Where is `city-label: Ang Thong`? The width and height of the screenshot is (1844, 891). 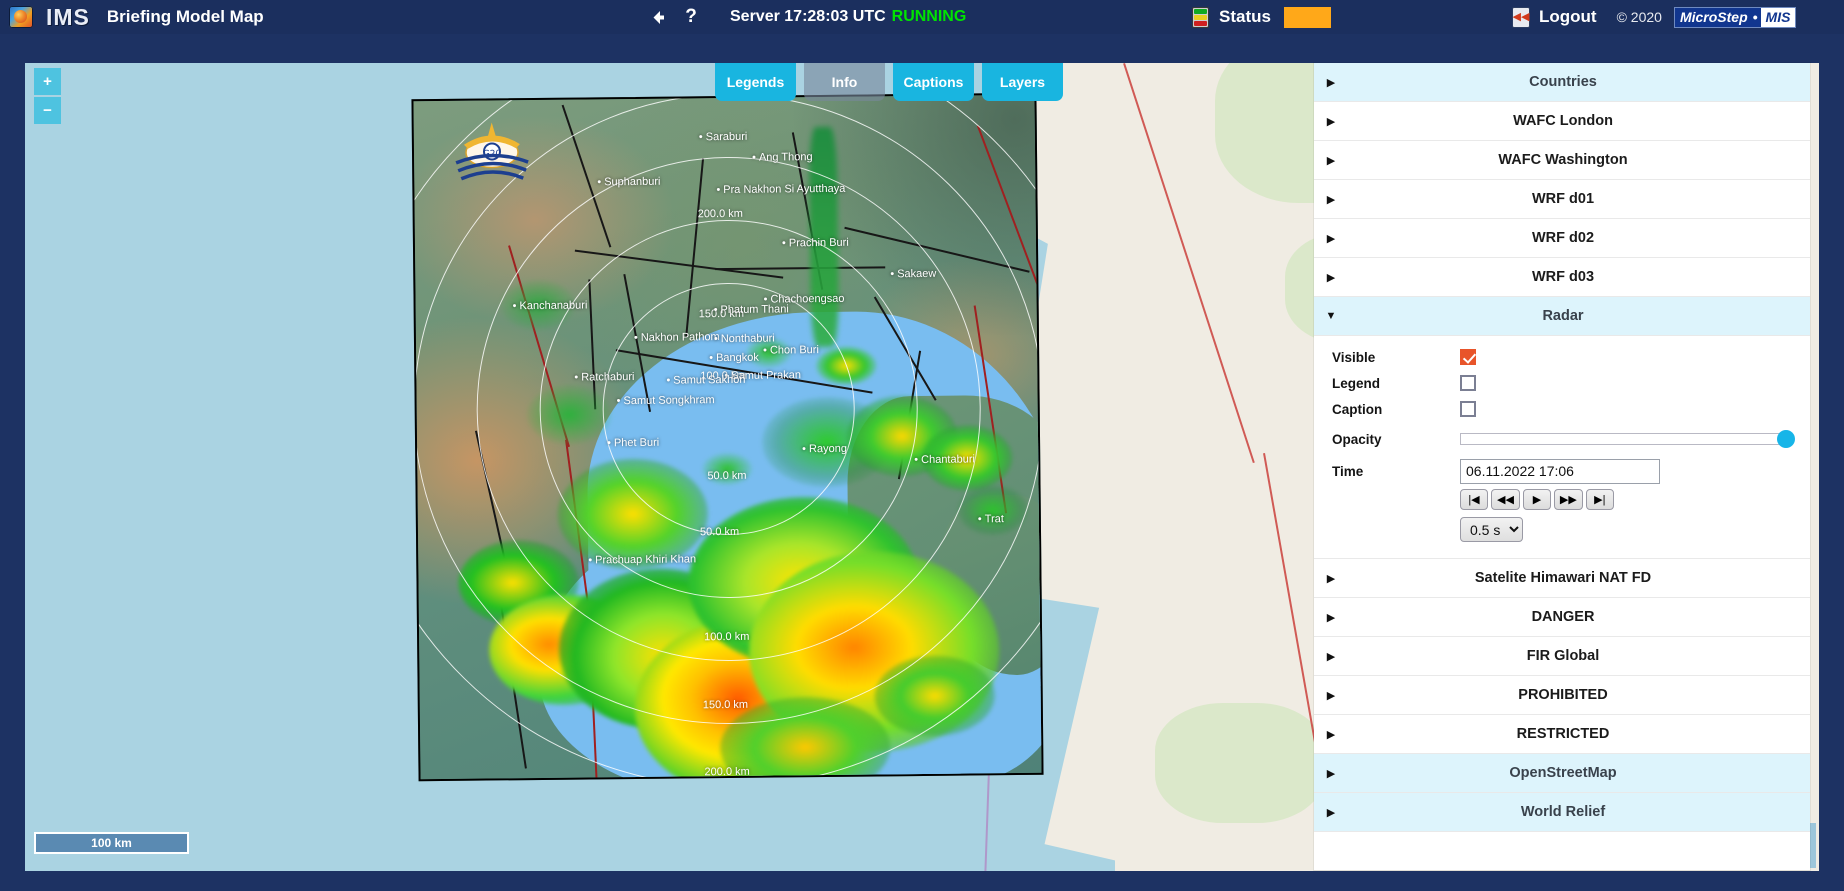 city-label: Ang Thong is located at coordinates (782, 157).